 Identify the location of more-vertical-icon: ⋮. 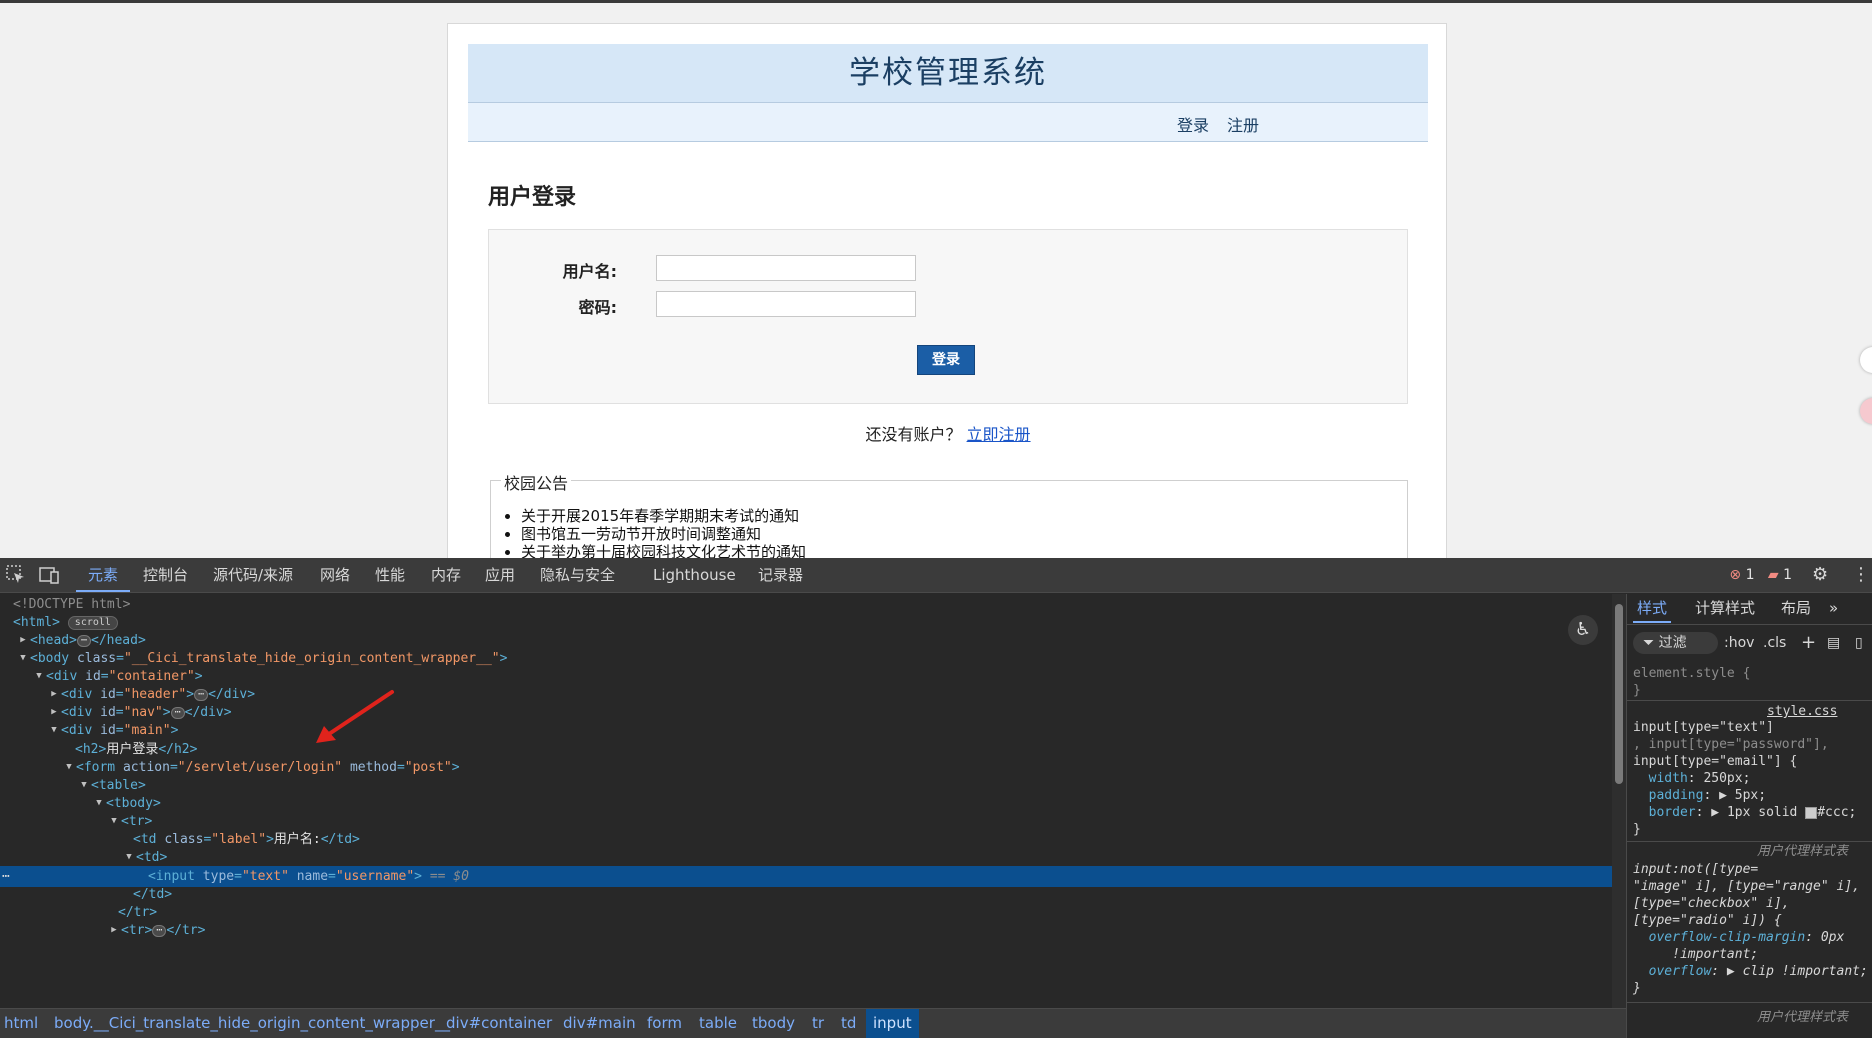
(1861, 575).